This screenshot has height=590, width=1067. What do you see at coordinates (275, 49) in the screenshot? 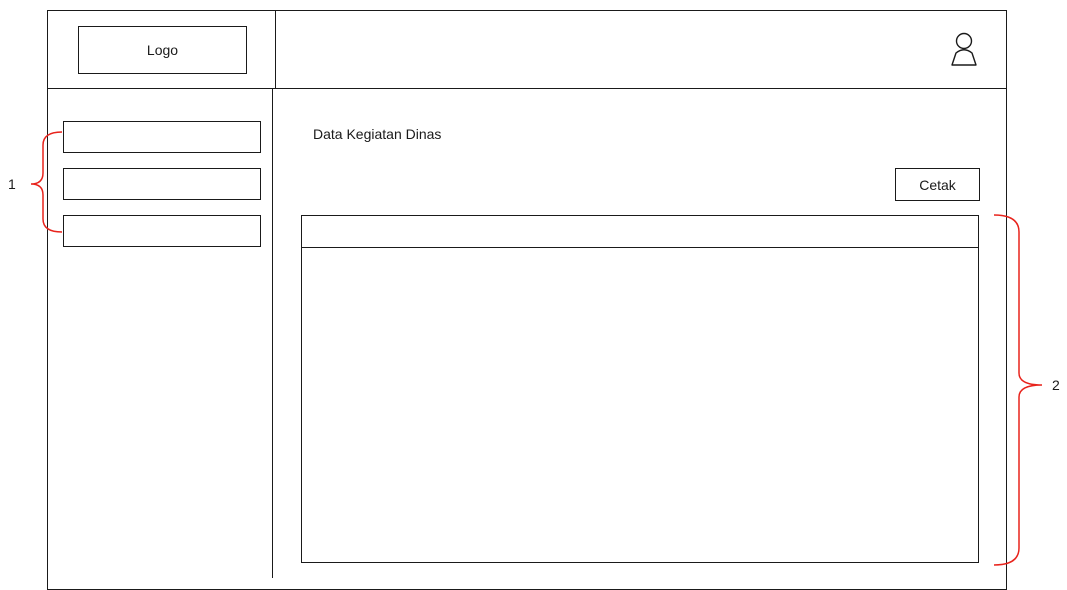
I see `header-logo-divider` at bounding box center [275, 49].